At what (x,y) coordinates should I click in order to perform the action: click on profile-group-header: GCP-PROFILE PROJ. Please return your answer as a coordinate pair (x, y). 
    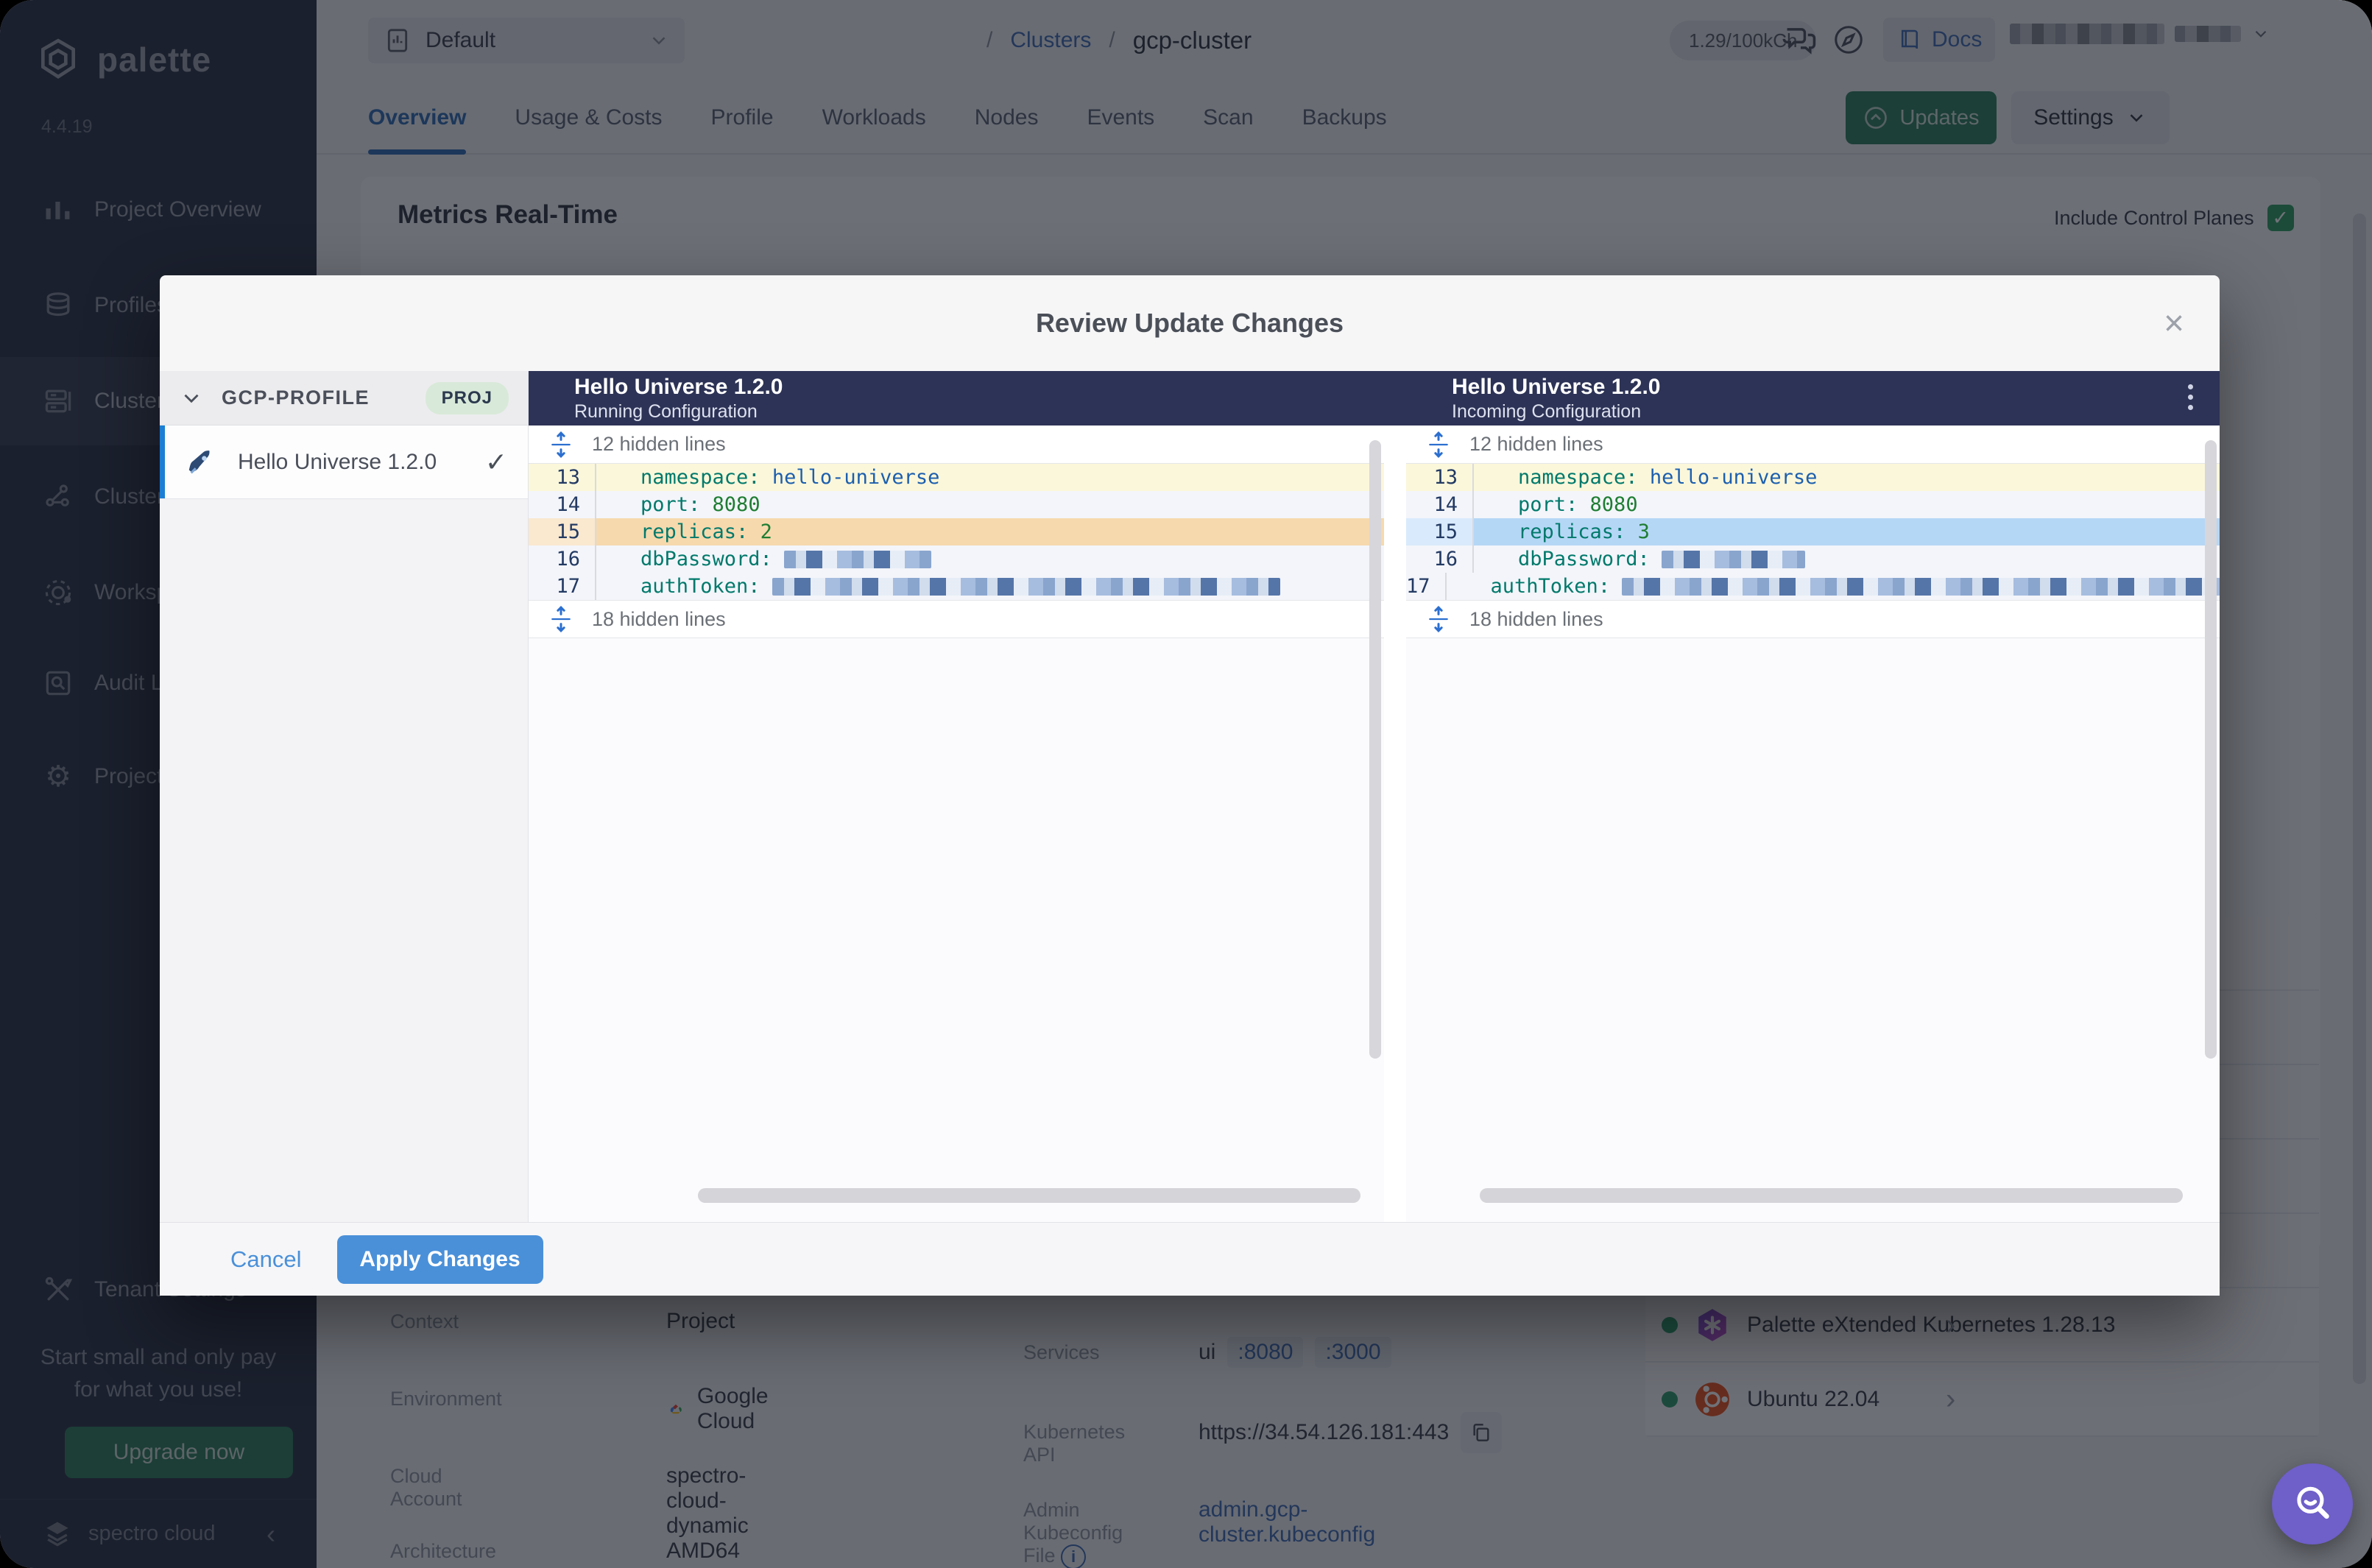
    Looking at the image, I should click on (344, 398).